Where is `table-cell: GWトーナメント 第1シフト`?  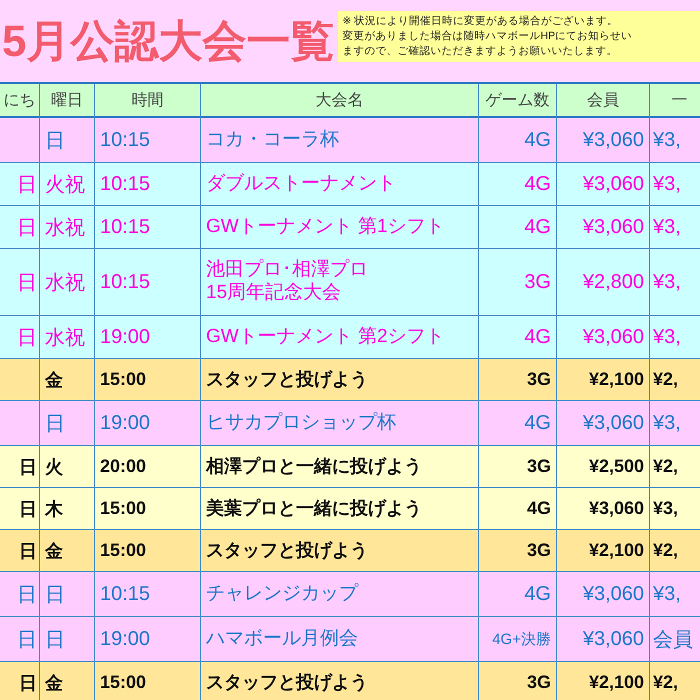
table-cell: GWトーナメント 第1シフト is located at coordinates (340, 227).